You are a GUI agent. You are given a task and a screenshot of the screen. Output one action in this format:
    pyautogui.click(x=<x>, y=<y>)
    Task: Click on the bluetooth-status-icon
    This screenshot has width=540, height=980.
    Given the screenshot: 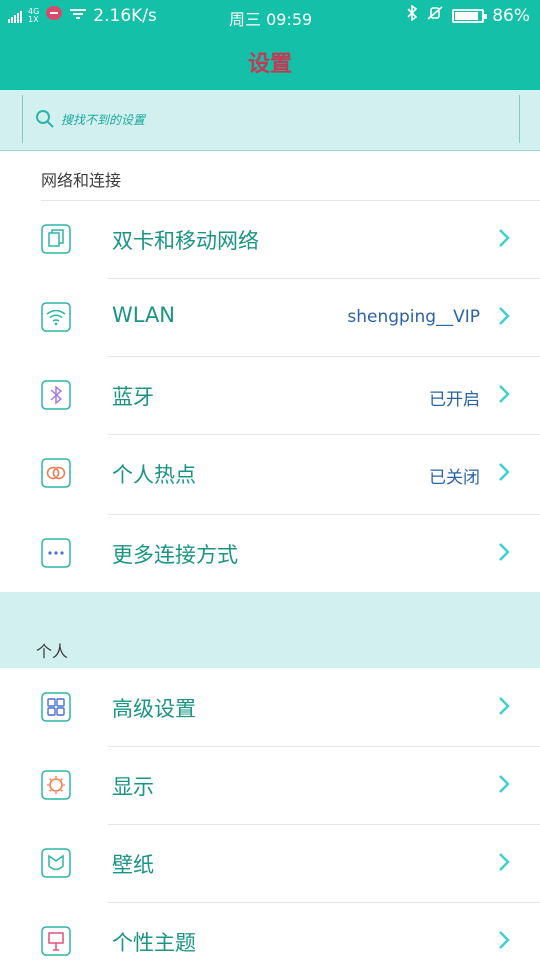 What is the action you would take?
    pyautogui.click(x=412, y=15)
    